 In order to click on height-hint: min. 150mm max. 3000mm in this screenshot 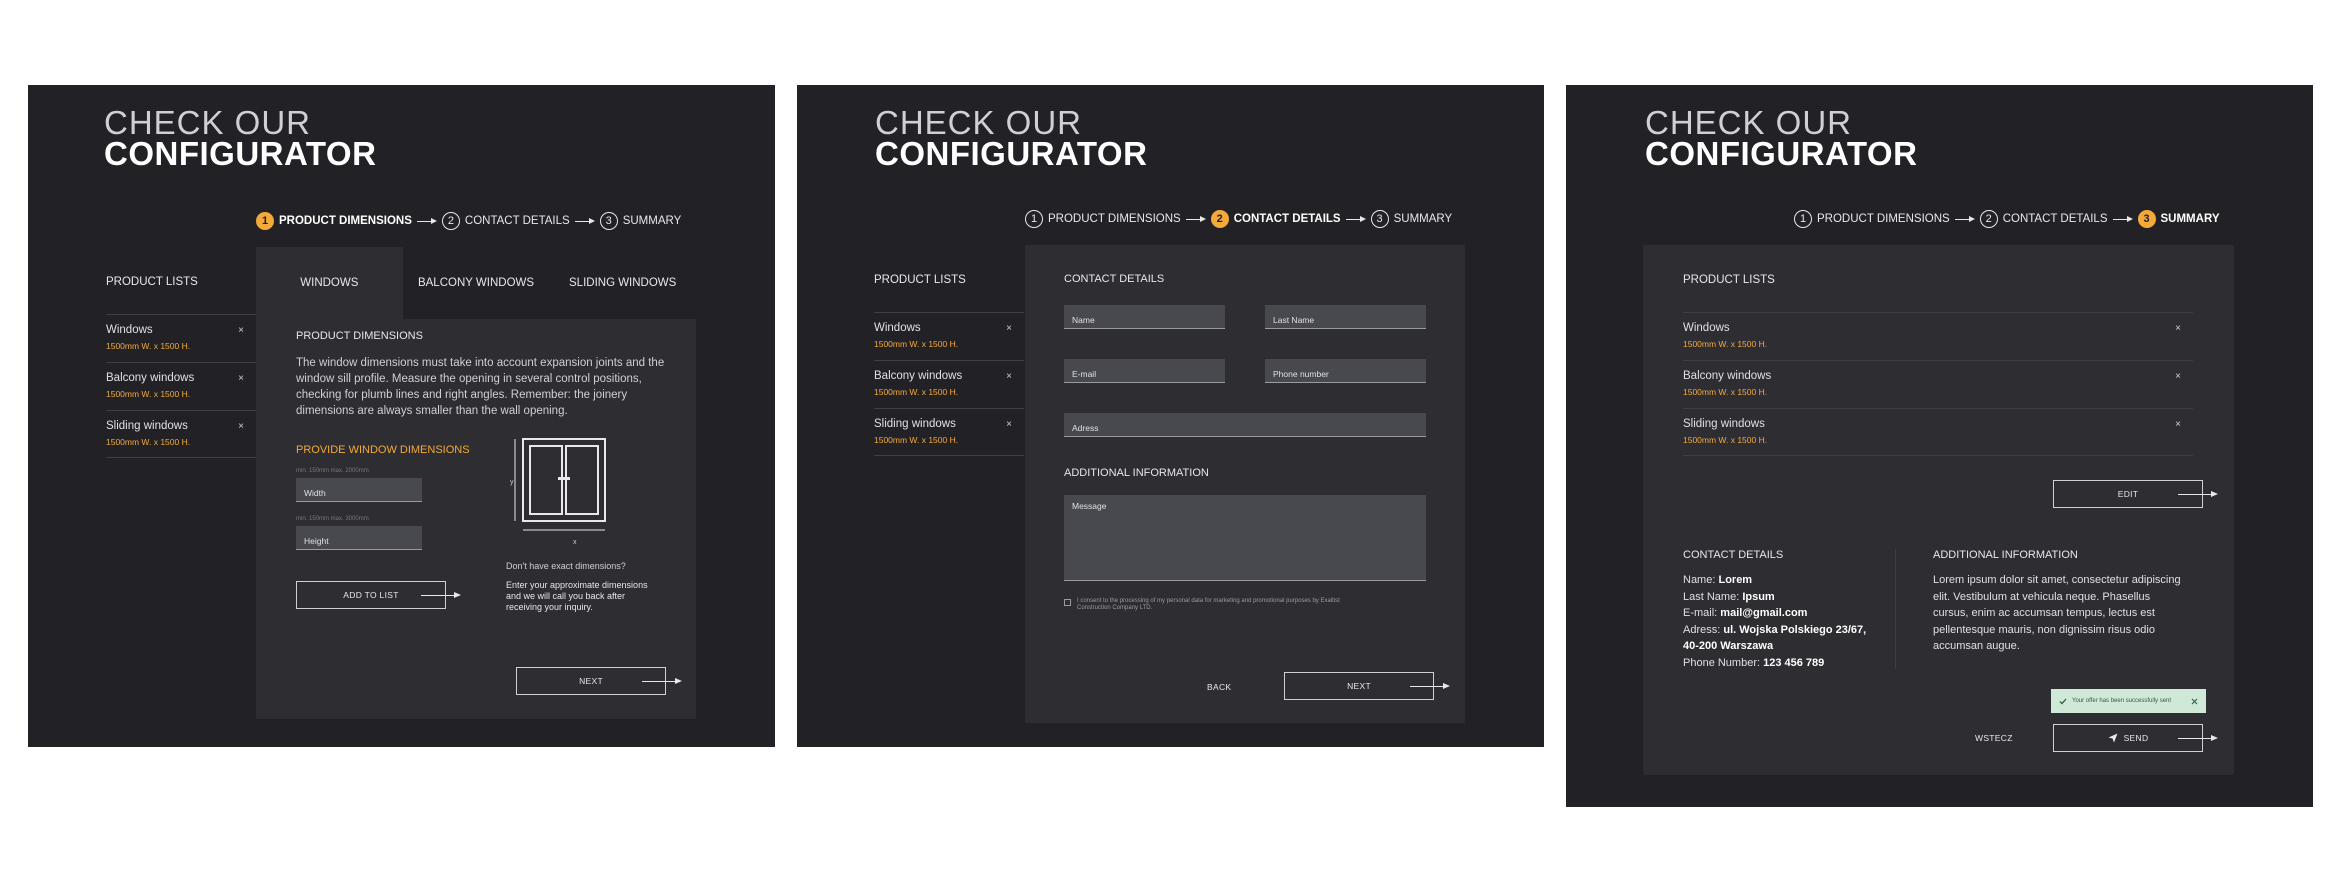, I will do `click(332, 519)`.